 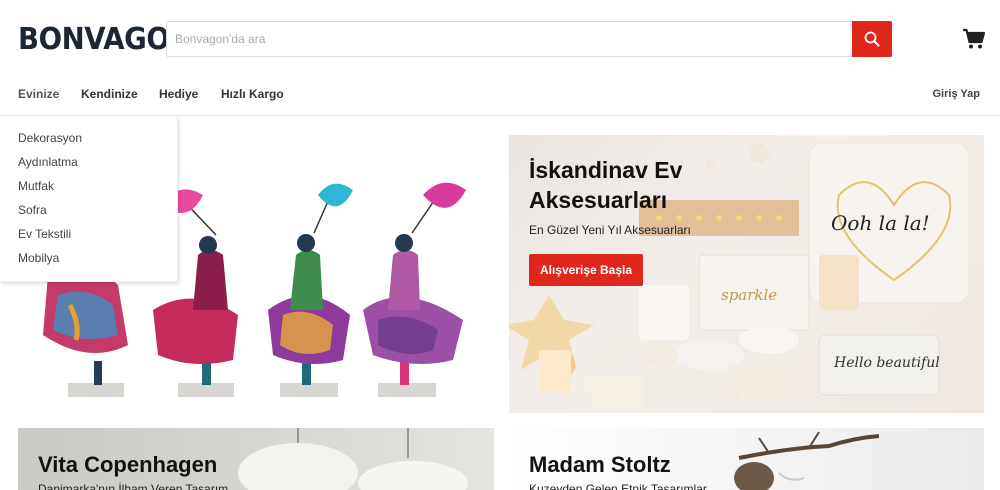 I want to click on madam-title: Madam Stoltz, so click(x=600, y=464).